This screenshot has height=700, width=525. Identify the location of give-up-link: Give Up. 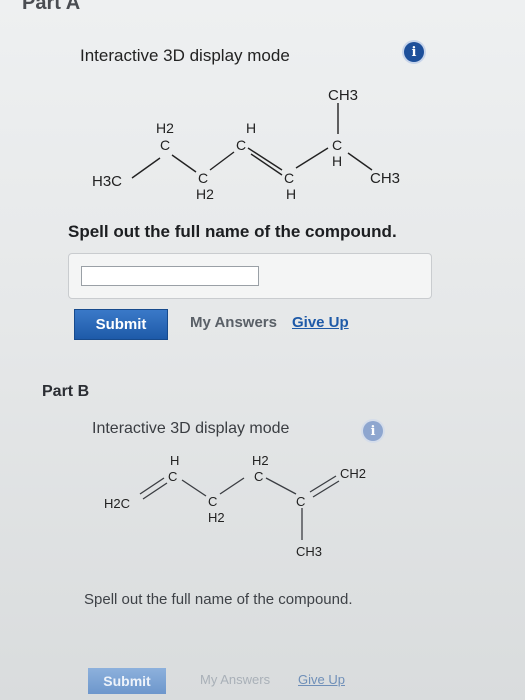
(321, 679).